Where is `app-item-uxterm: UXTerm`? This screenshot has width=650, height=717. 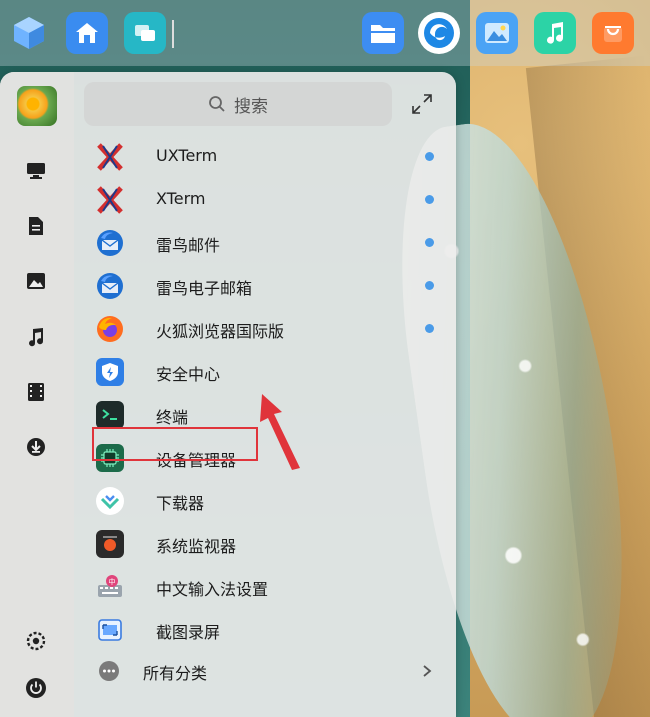 app-item-uxterm: UXTerm is located at coordinates (268, 157).